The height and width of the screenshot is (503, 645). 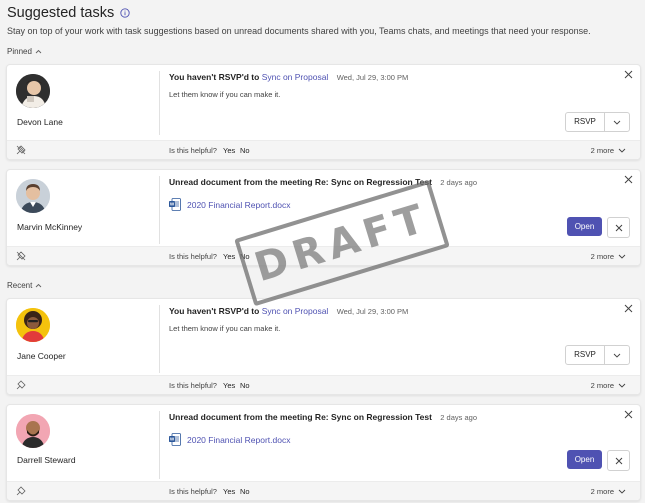 I want to click on person-name: Devon Lane, so click(x=40, y=122).